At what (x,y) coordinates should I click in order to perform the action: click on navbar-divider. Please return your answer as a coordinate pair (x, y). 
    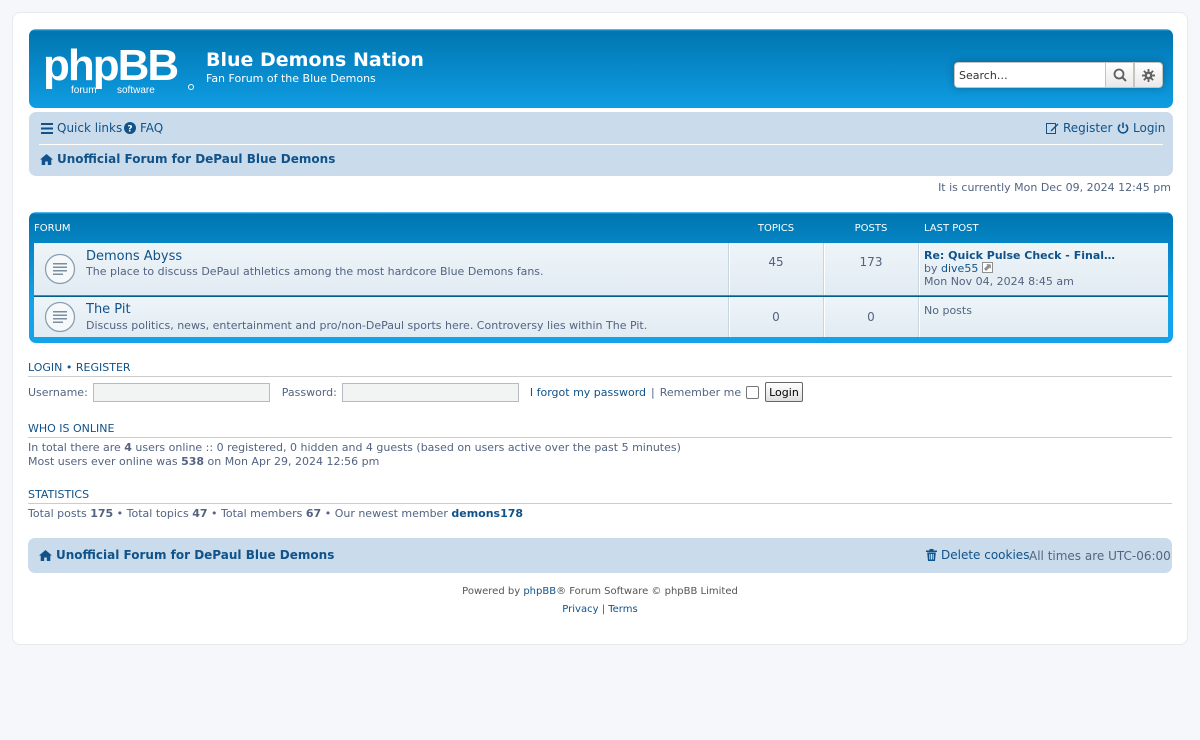
    Looking at the image, I should click on (601, 144).